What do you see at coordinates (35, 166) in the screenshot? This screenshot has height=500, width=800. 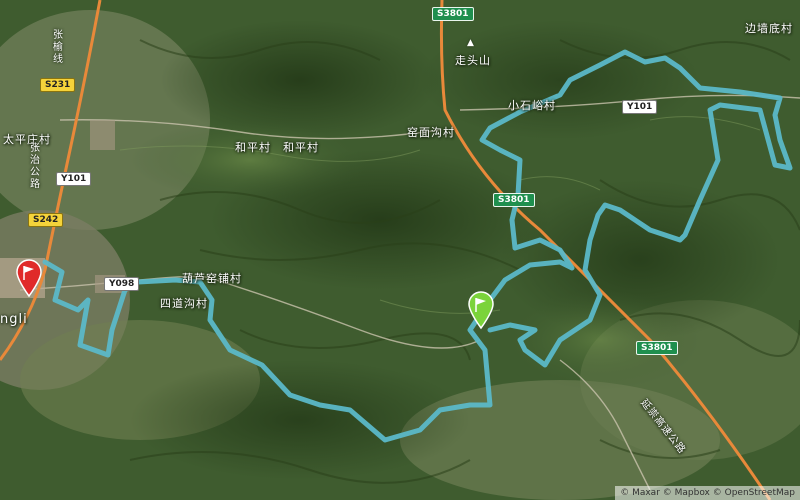 I see `label-zhangzhi-road: 张治公路` at bounding box center [35, 166].